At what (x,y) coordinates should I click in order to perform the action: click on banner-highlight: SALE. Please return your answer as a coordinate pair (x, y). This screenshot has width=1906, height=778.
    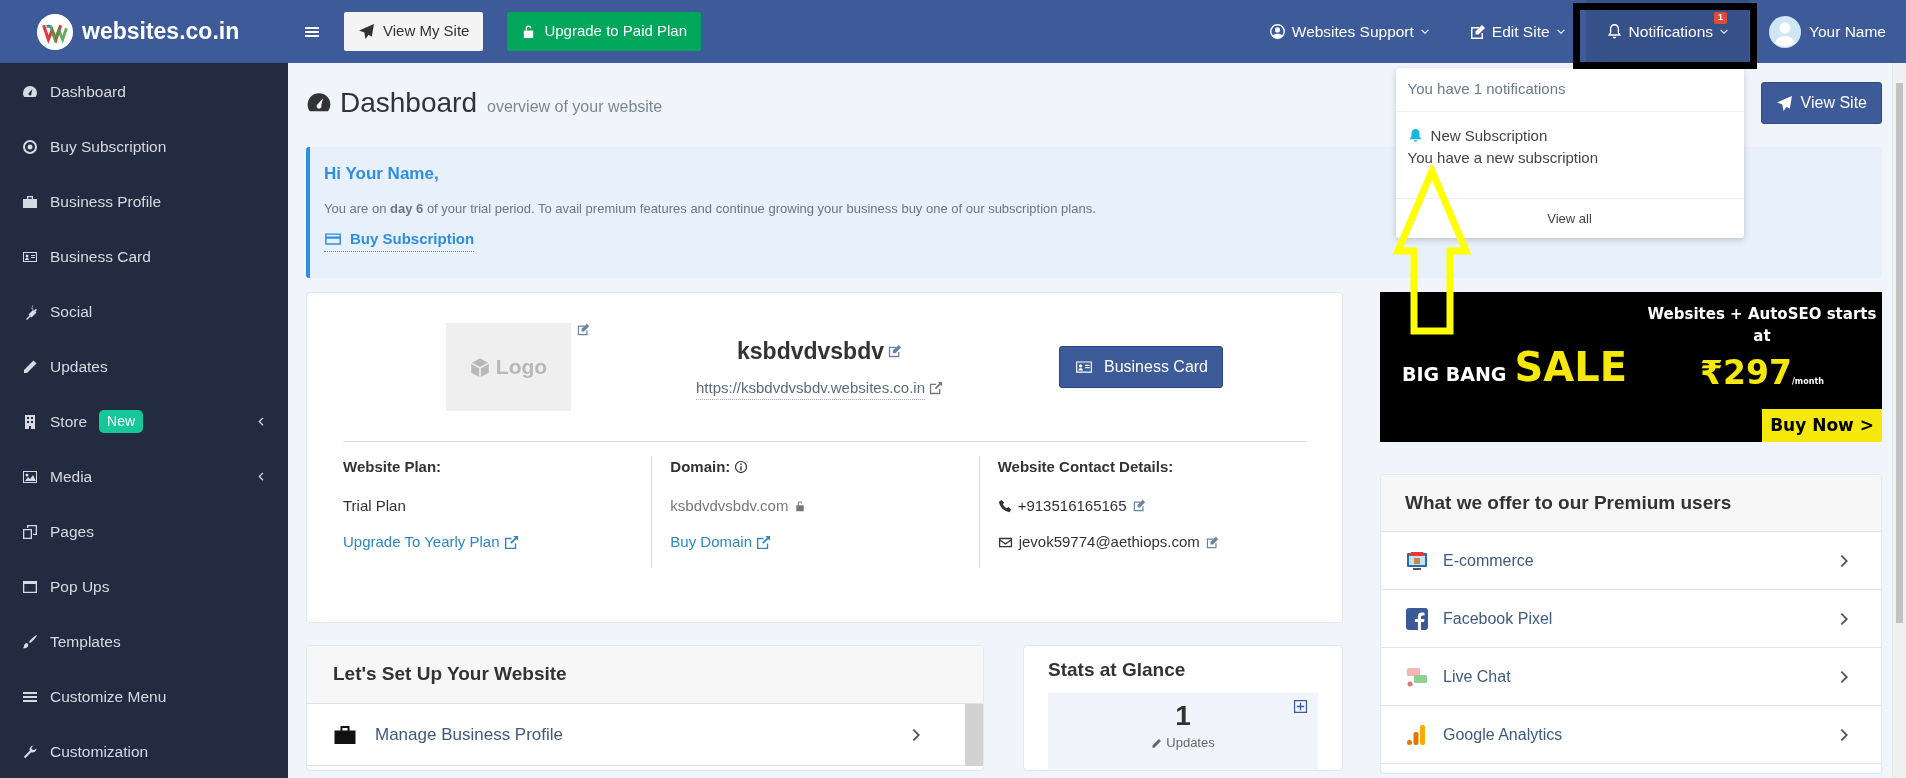
    Looking at the image, I should click on (1571, 367).